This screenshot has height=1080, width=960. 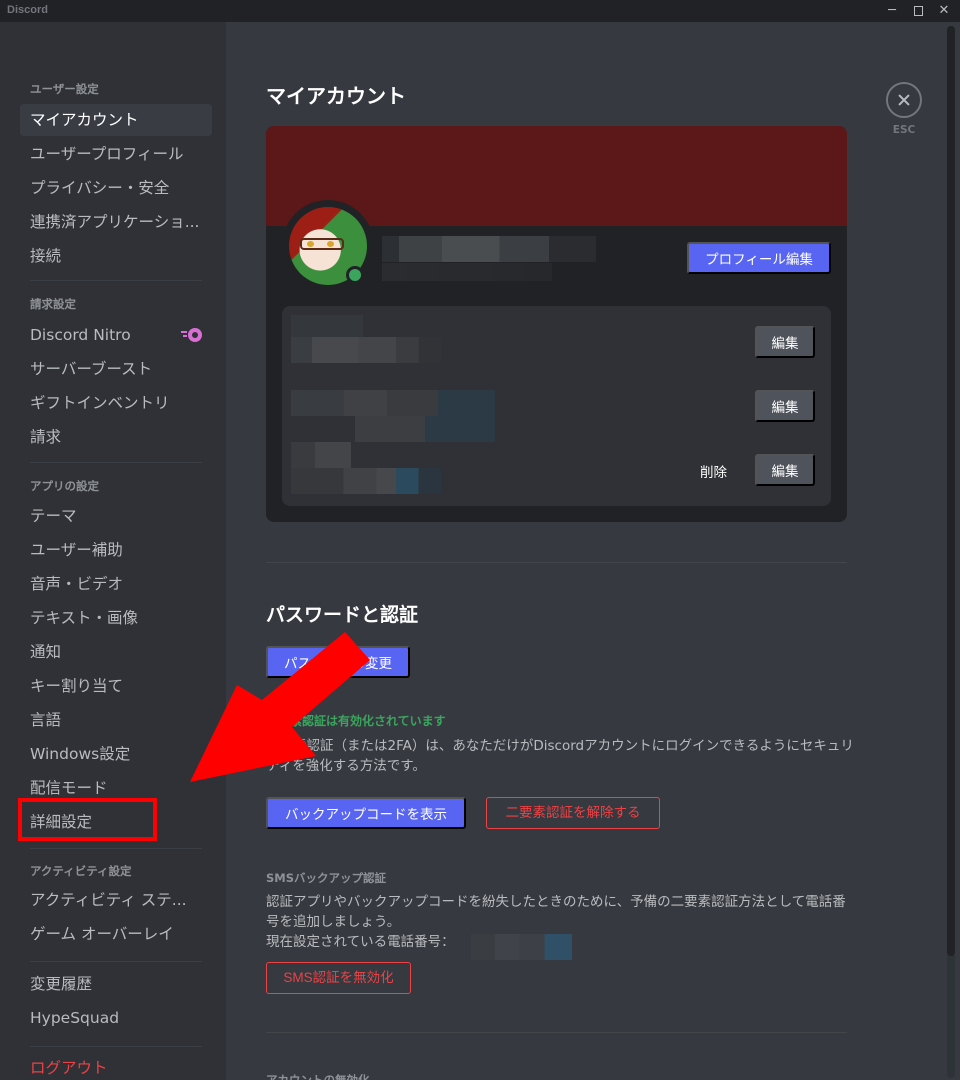 I want to click on phone-number-redacted, so click(x=517, y=947).